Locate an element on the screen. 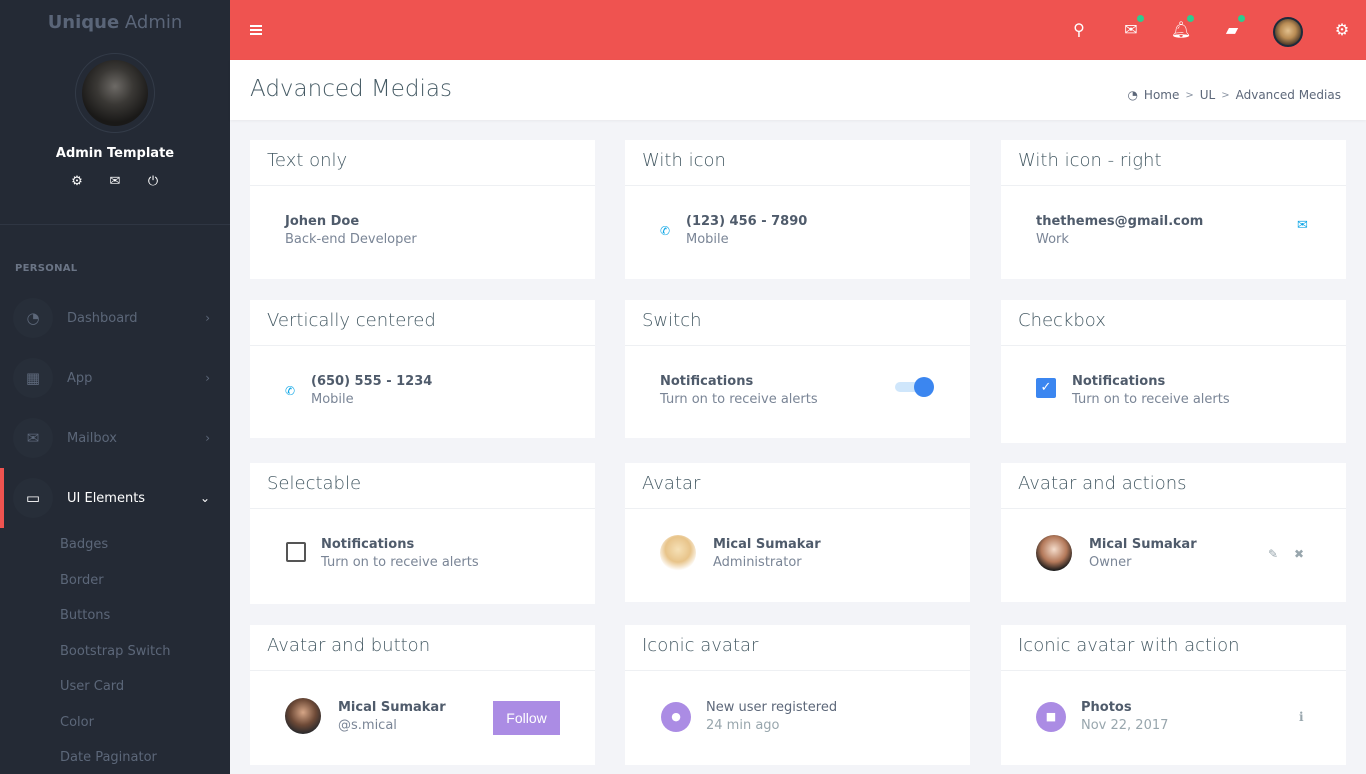  media-item: Mical Sumakar @s.mical is located at coordinates (365, 716).